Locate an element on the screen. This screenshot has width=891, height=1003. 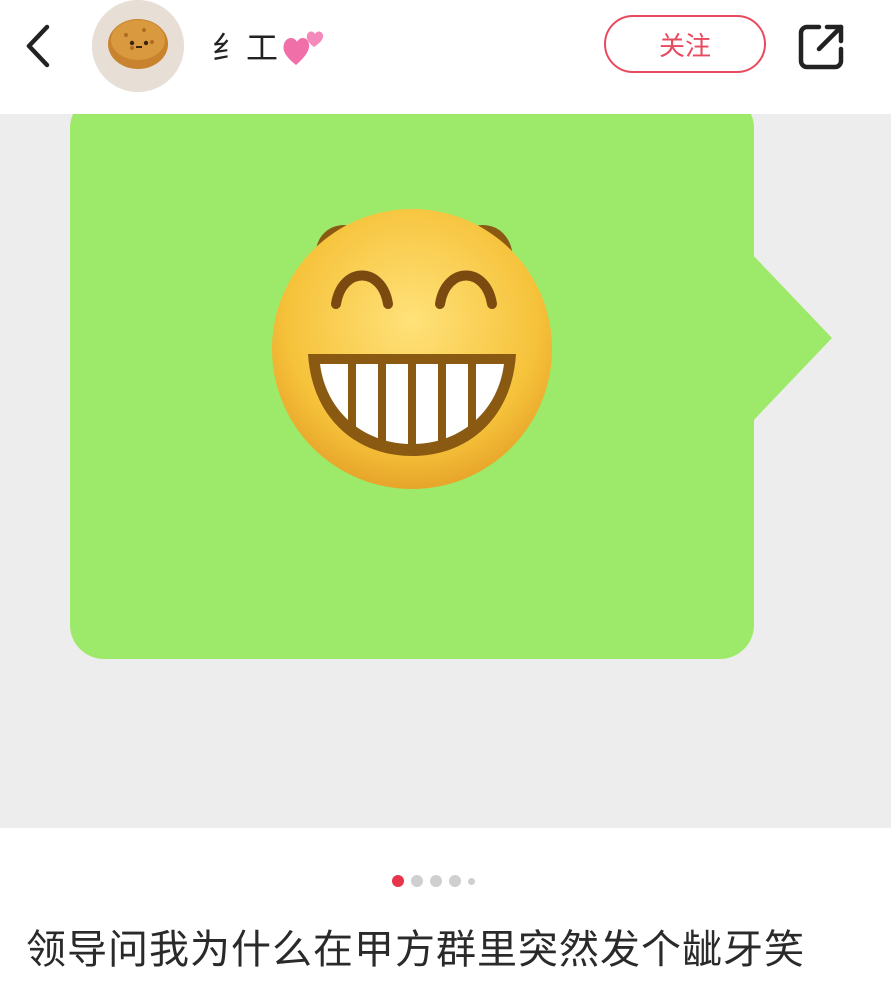
two-hearts-icon is located at coordinates (303, 48).